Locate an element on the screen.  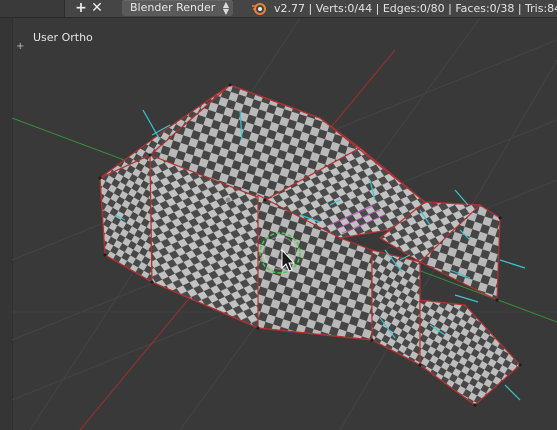
plus-icon: + is located at coordinates (81, 8).